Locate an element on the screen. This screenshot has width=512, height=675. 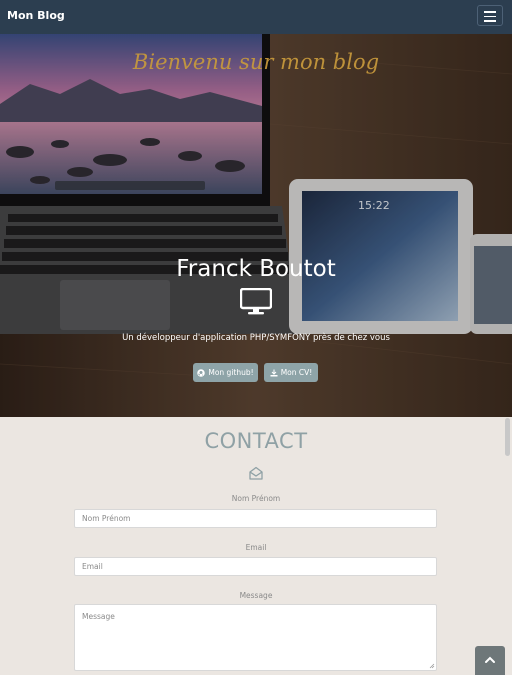
email-input: Email is located at coordinates (255, 566).